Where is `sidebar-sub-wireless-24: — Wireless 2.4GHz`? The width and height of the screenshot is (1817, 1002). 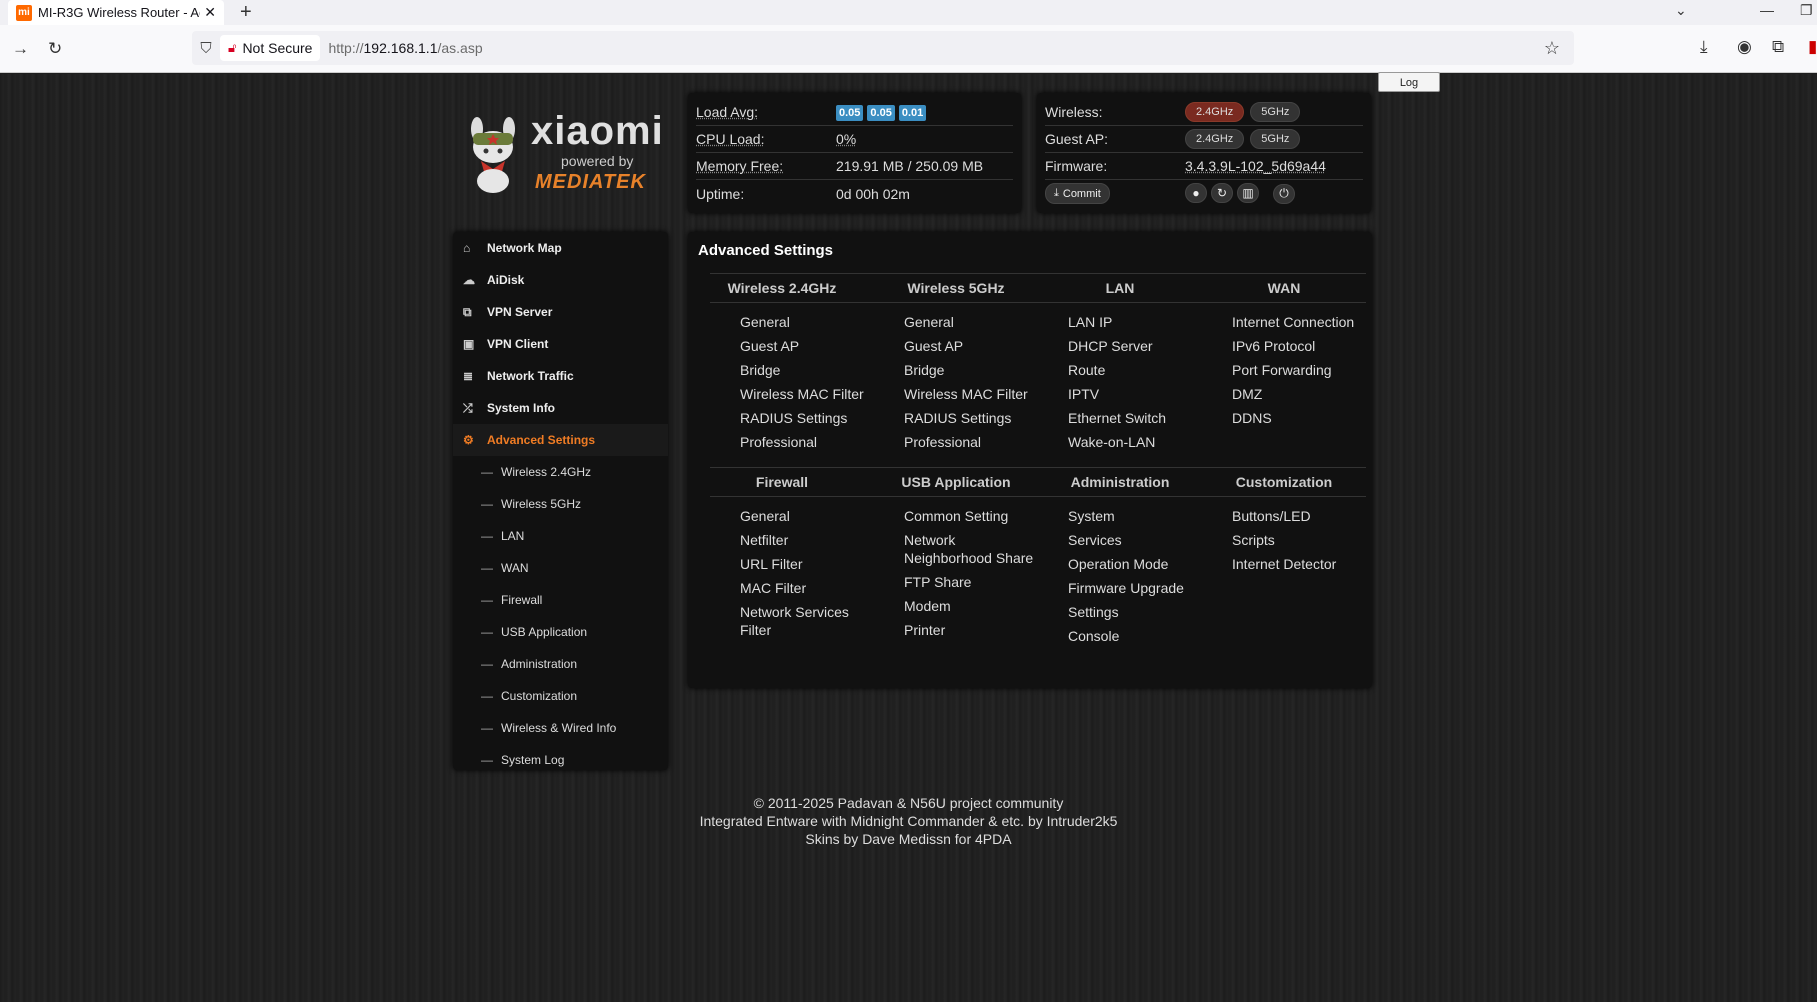
sidebar-sub-wireless-24: — Wireless 2.4GHz is located at coordinates (560, 472).